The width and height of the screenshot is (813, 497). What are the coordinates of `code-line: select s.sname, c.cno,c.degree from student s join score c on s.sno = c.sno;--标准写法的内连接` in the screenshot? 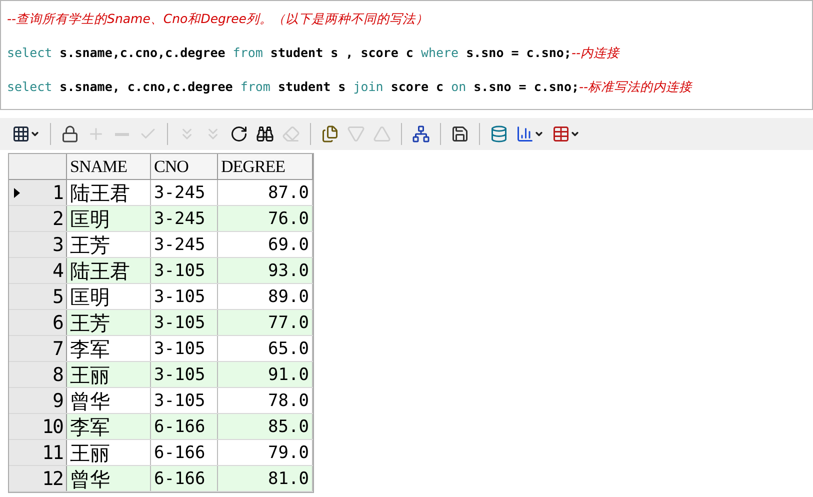 It's located at (350, 87).